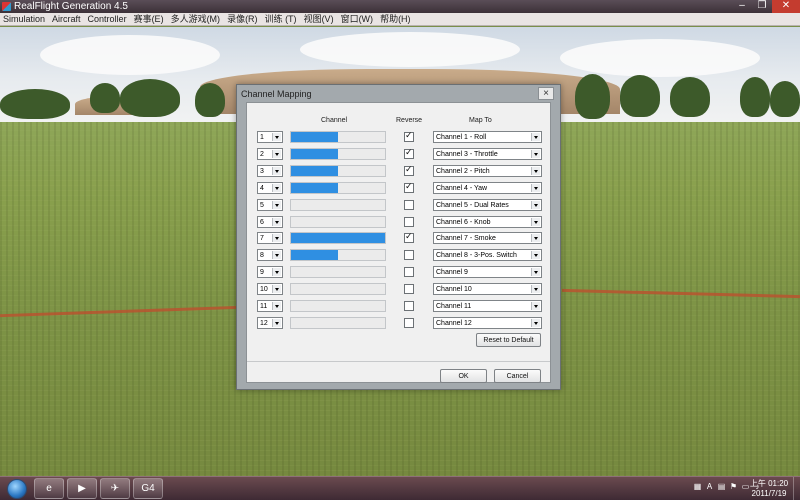 The image size is (800, 500). I want to click on restore-button: ❐, so click(762, 6).